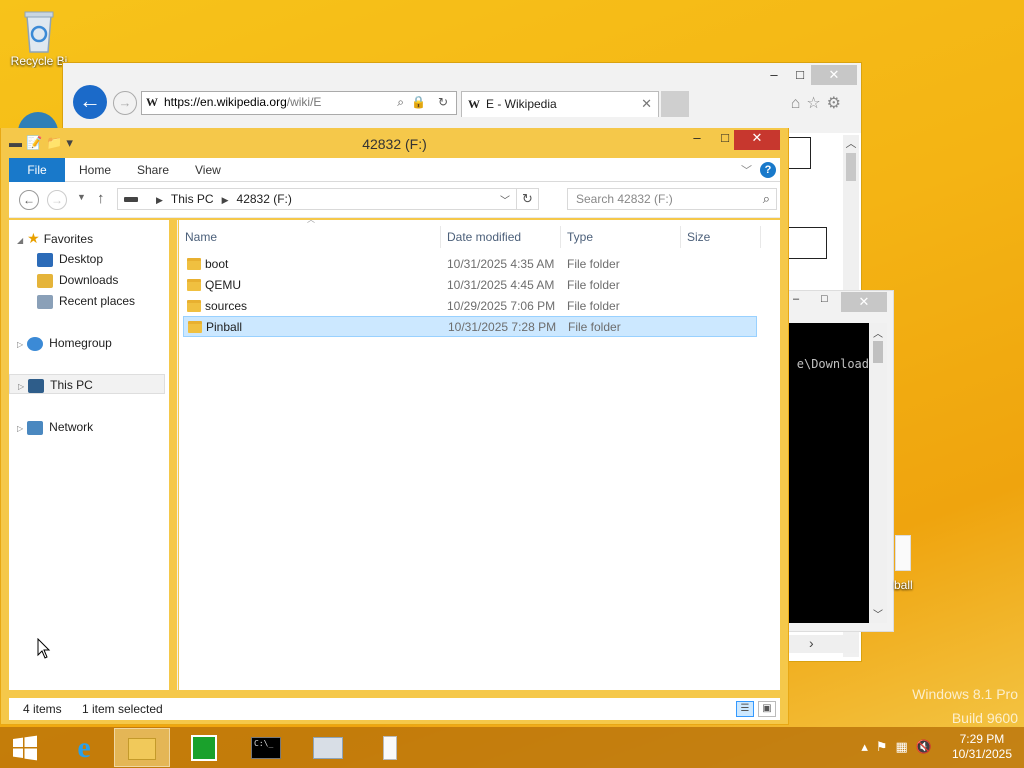 The image size is (1024, 768). What do you see at coordinates (560, 104) in the screenshot?
I see `browser-tab: W E - Wikipedia ✕` at bounding box center [560, 104].